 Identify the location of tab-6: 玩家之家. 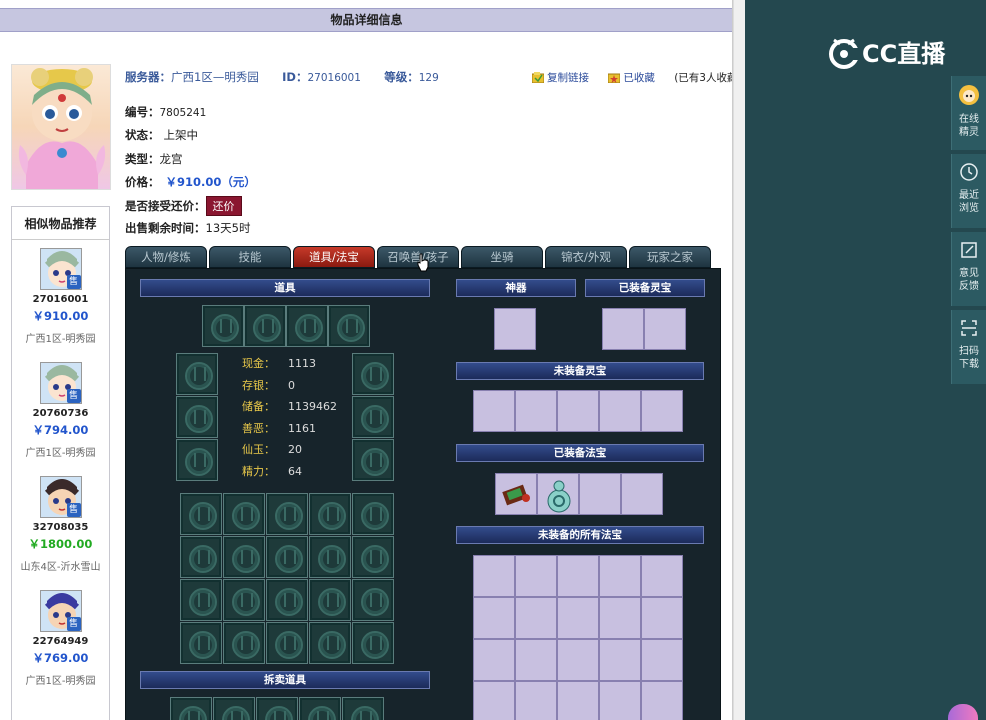
(670, 257).